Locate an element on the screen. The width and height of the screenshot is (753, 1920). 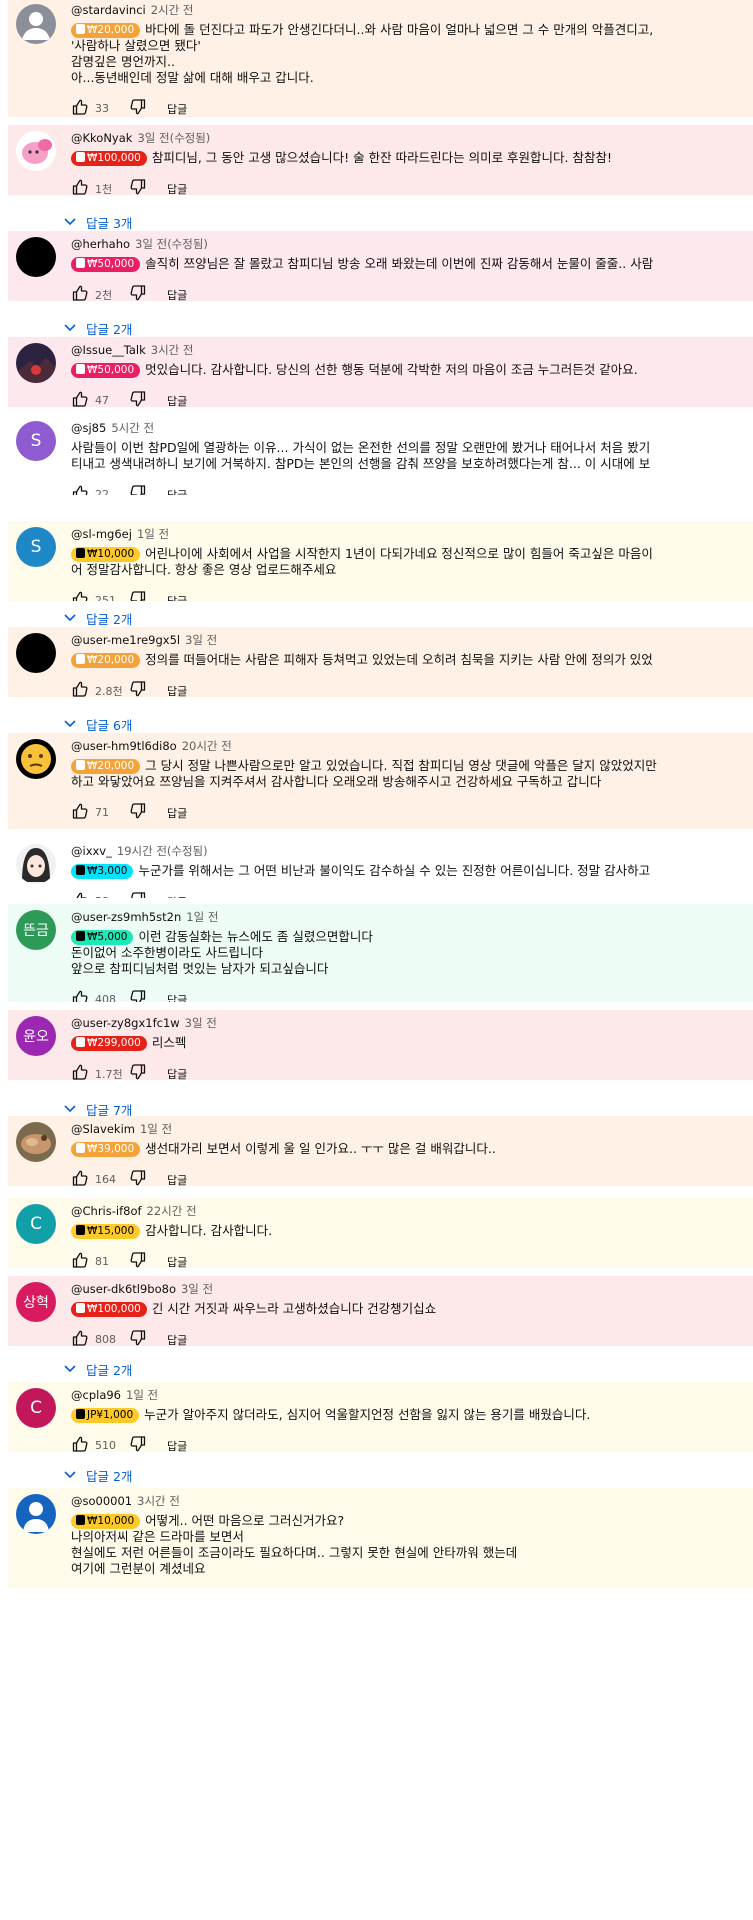
view-replies-button: 답글 6개 is located at coordinates (97, 724).